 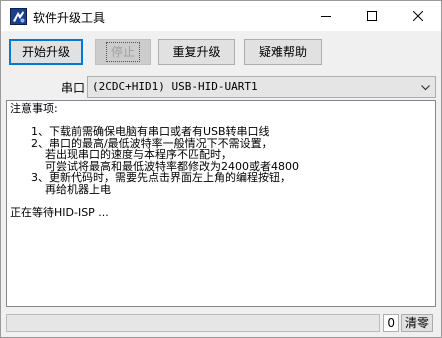 I want to click on retry-upgrade-label: 重复升级, so click(x=196, y=52).